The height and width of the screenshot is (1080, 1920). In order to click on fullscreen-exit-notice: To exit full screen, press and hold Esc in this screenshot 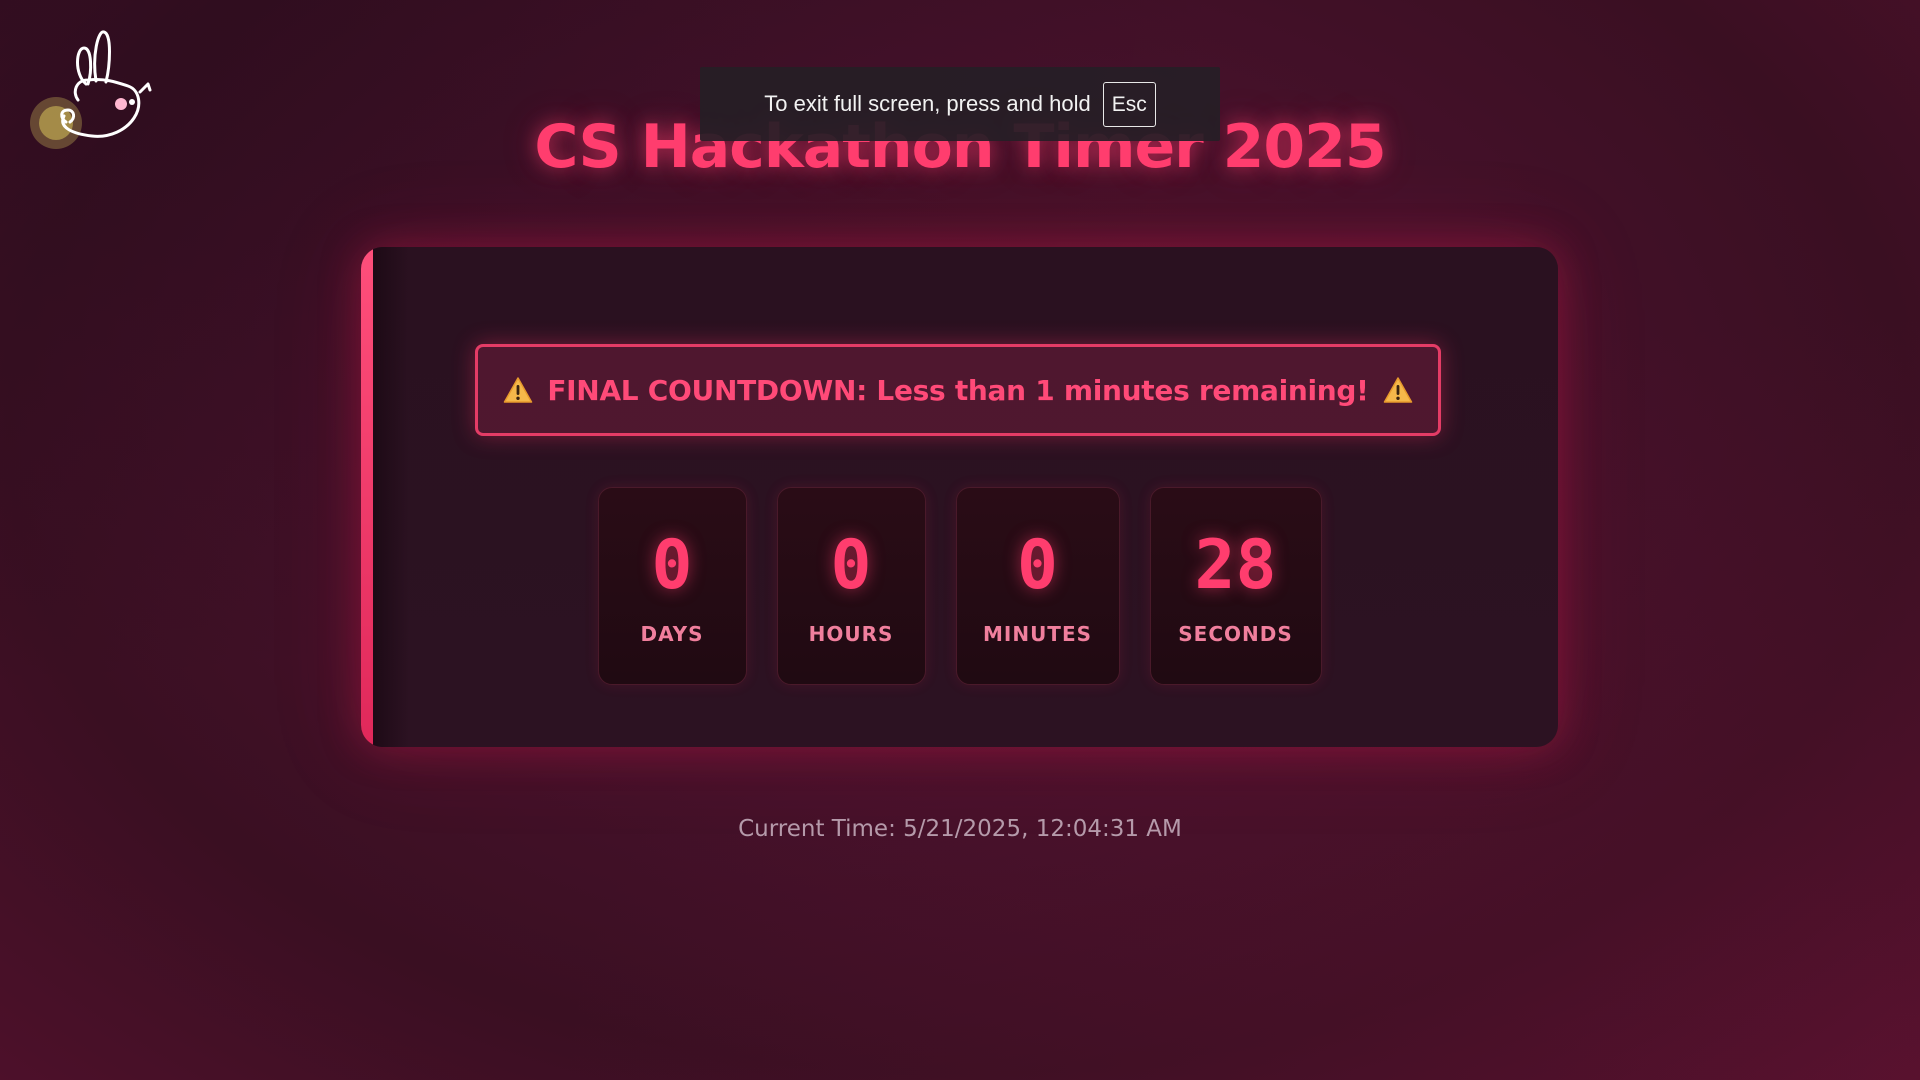, I will do `click(960, 104)`.